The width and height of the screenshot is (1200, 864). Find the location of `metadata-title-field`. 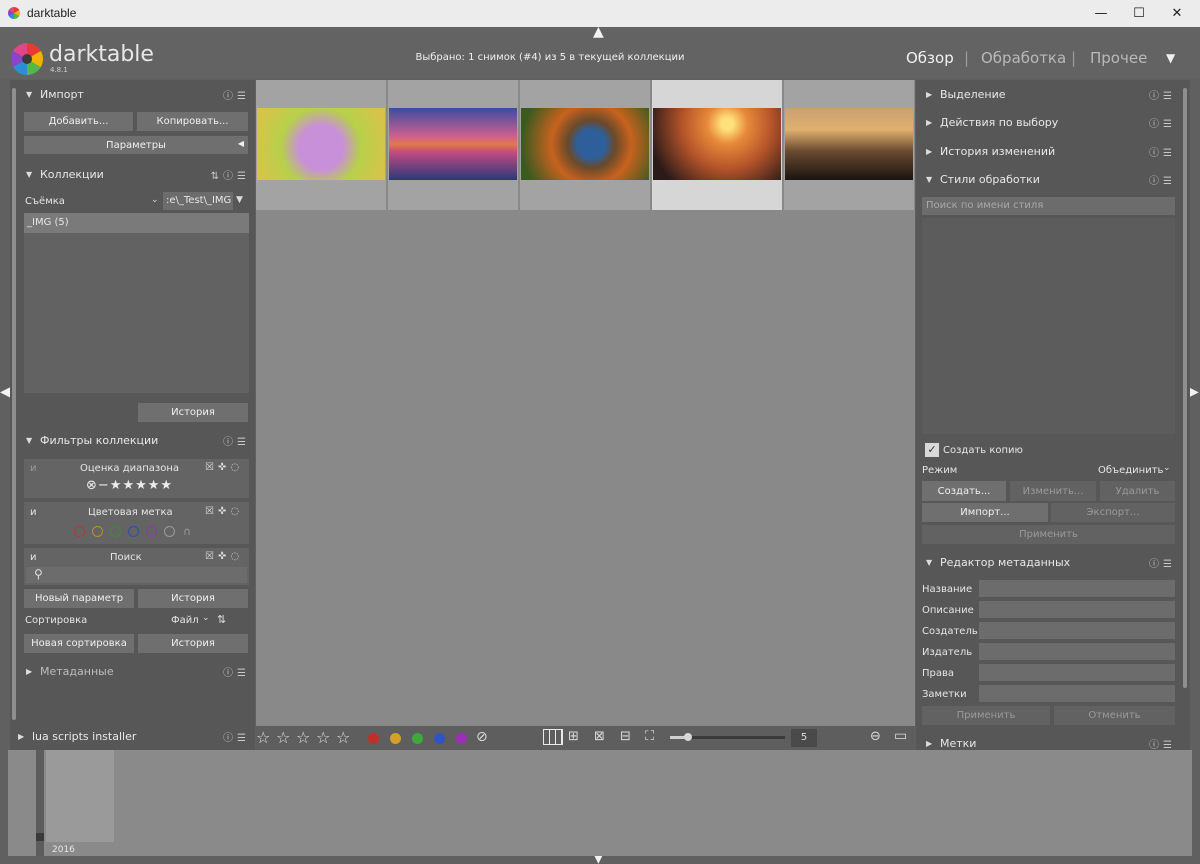

metadata-title-field is located at coordinates (1077, 588).